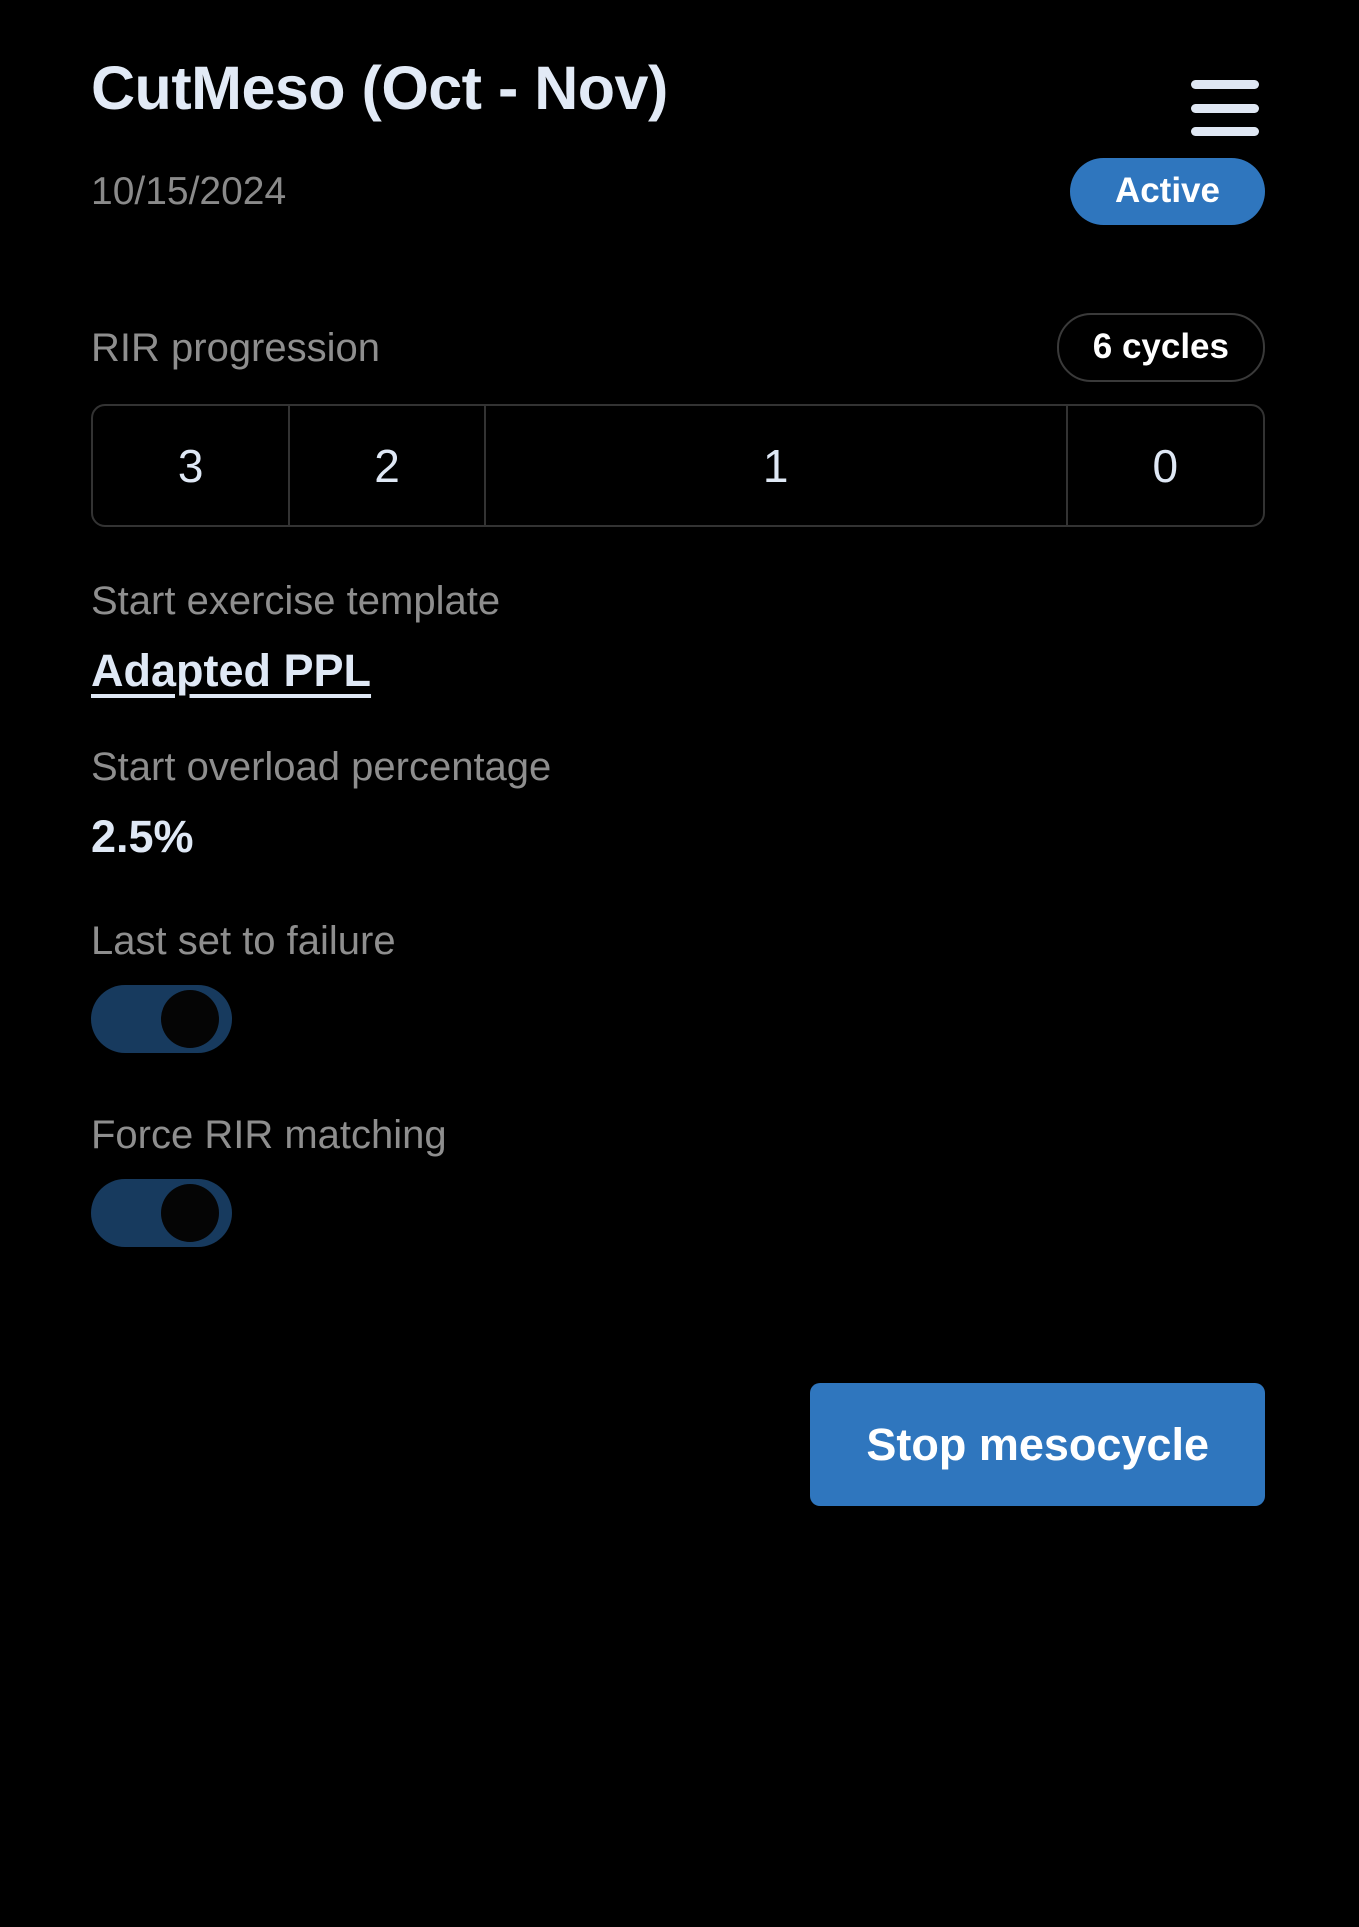 The image size is (1359, 1927). Describe the element at coordinates (678, 637) in the screenshot. I see `start-exercise-template-field: Start exercise template Adapted PPL` at that location.